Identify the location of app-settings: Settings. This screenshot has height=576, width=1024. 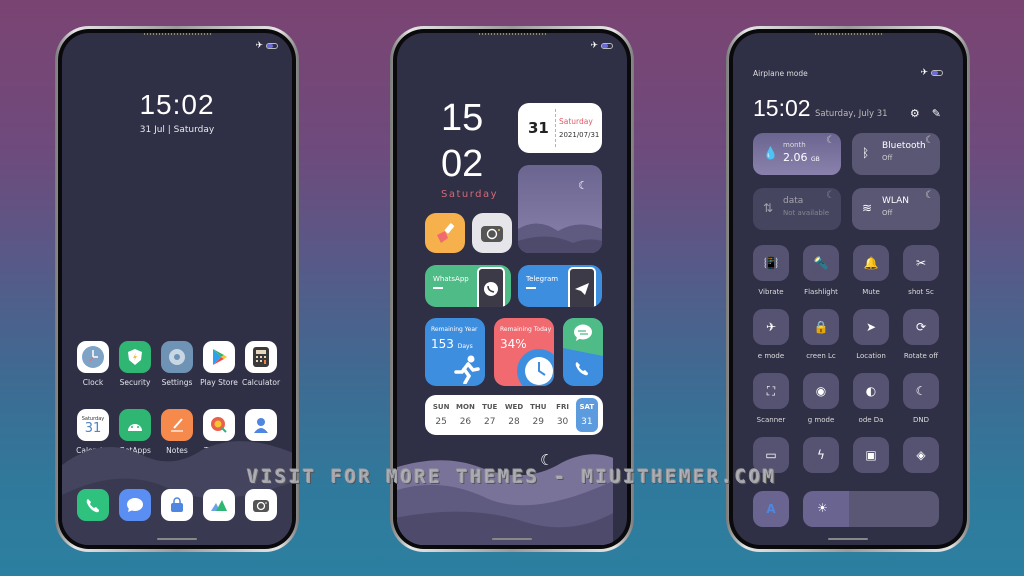
(177, 364).